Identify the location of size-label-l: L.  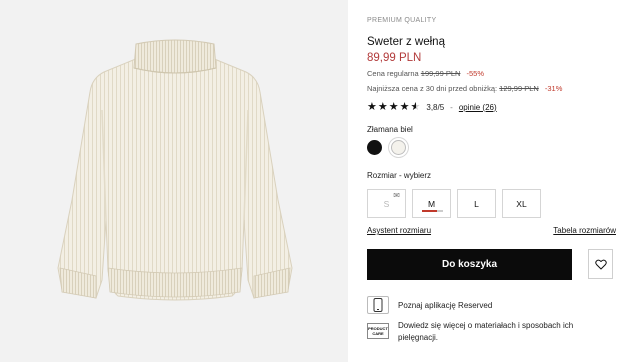
(476, 203).